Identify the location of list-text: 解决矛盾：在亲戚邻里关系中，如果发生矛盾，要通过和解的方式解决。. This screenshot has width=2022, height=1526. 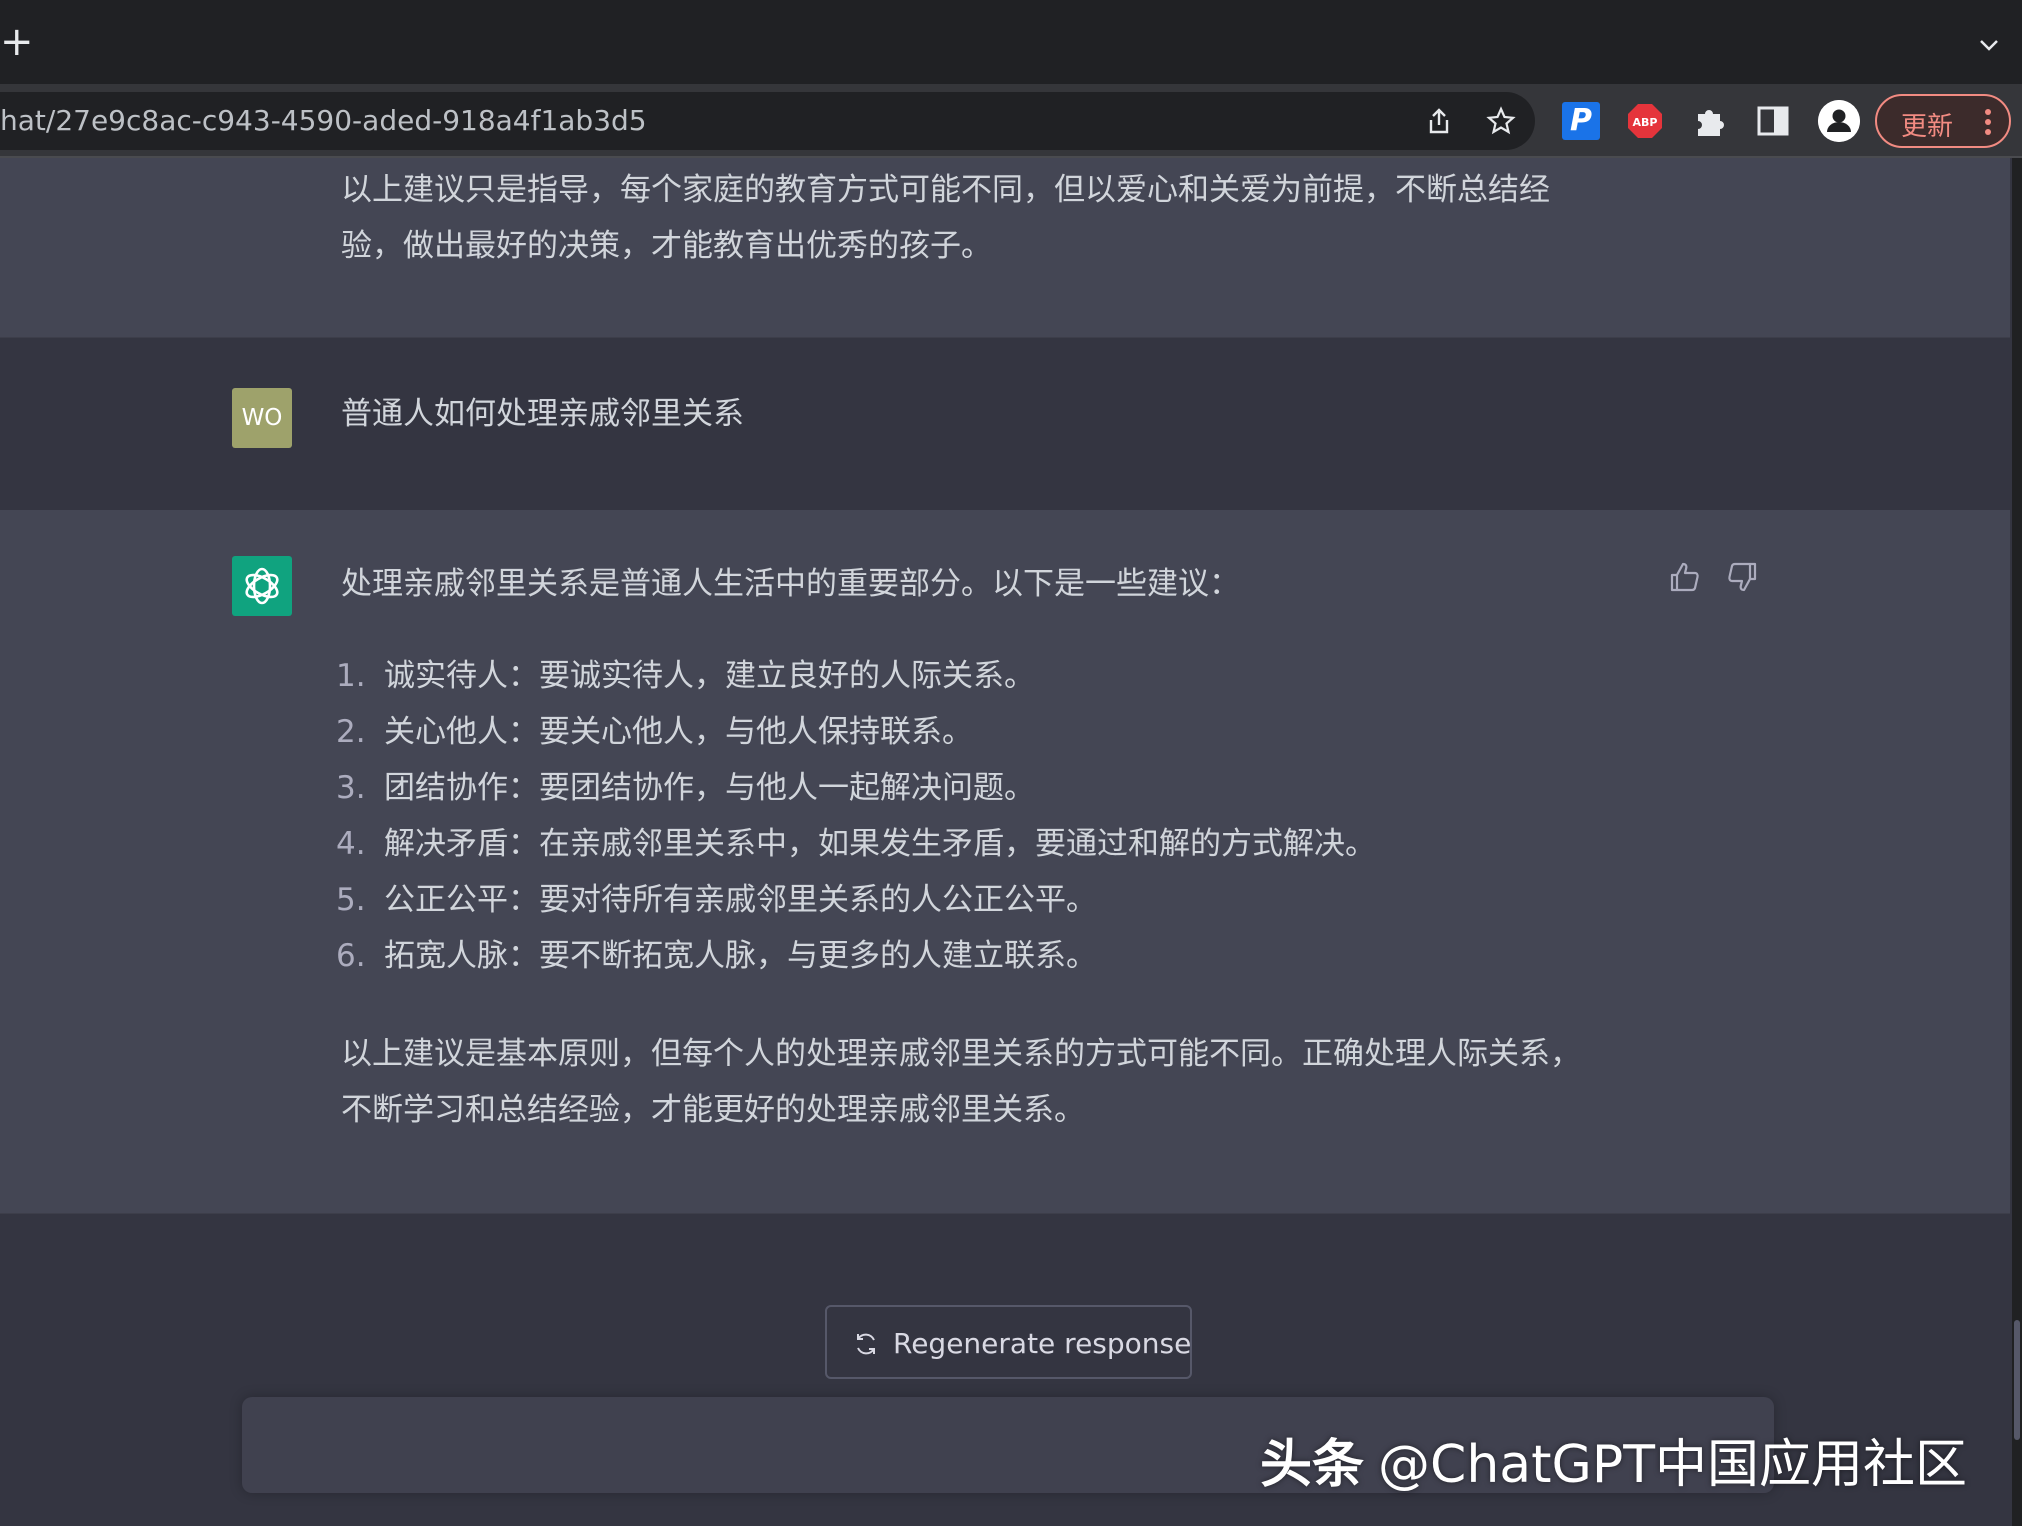
(880, 844).